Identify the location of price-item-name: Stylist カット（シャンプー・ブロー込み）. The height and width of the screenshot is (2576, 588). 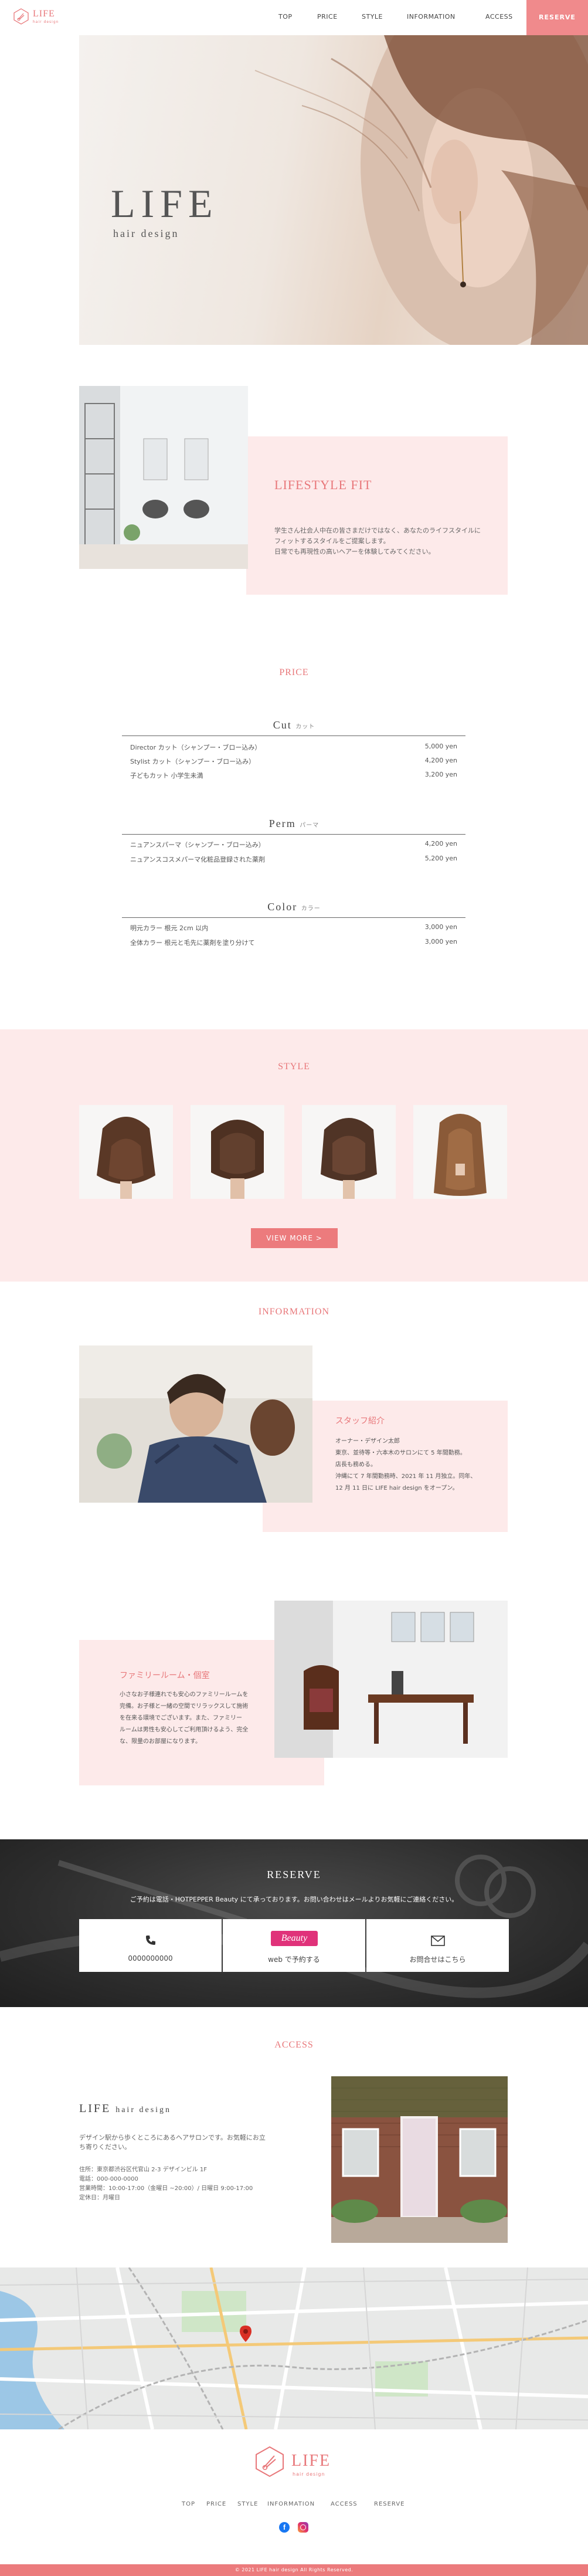
(193, 761).